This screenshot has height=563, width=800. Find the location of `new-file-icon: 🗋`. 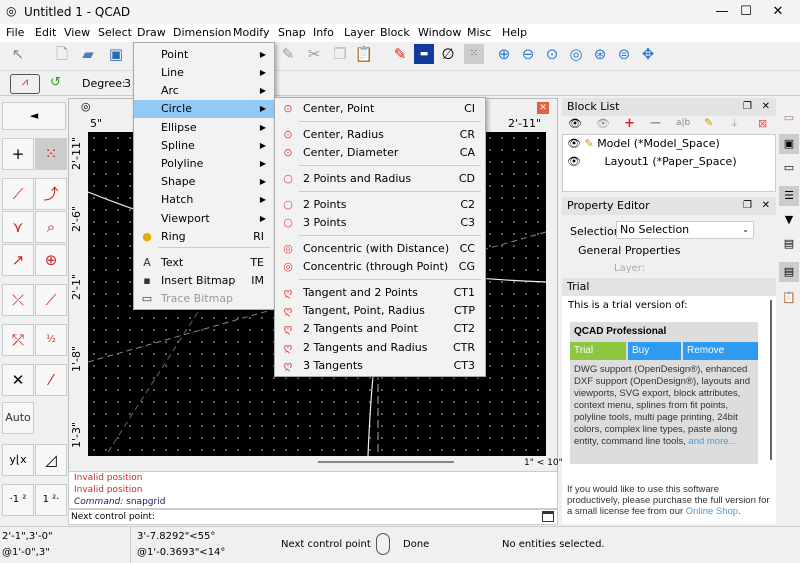

new-file-icon: 🗋 is located at coordinates (62, 54).